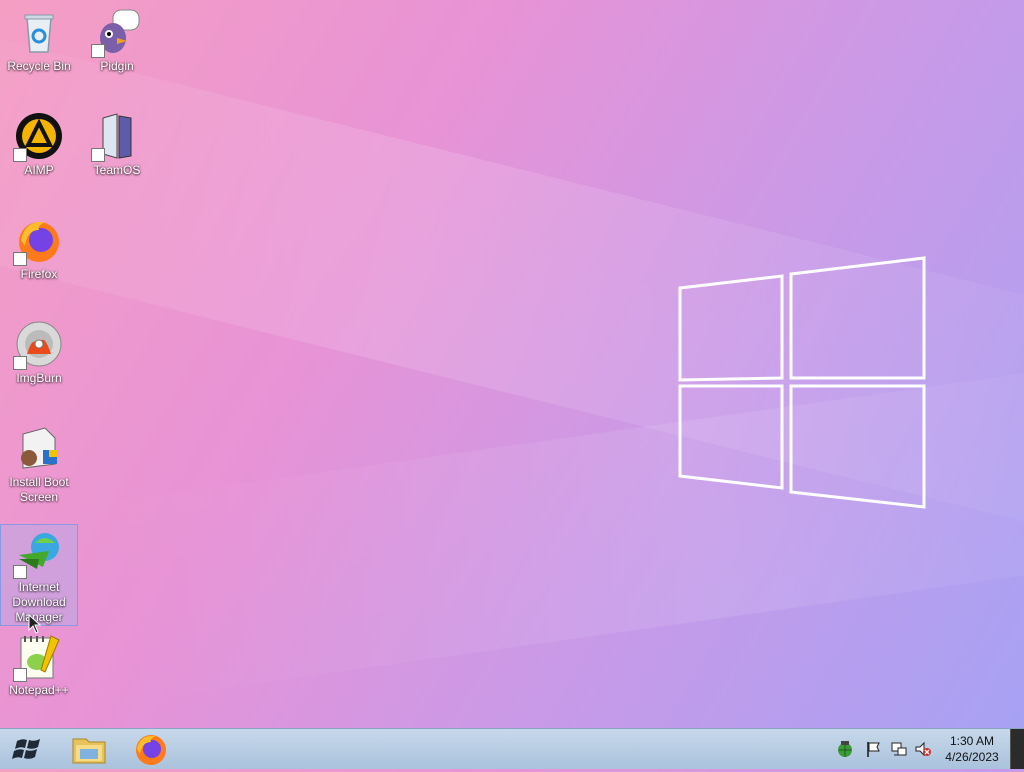 The height and width of the screenshot is (772, 1024). Describe the element at coordinates (39, 690) in the screenshot. I see `desktop-icon-label: Notepad++` at that location.